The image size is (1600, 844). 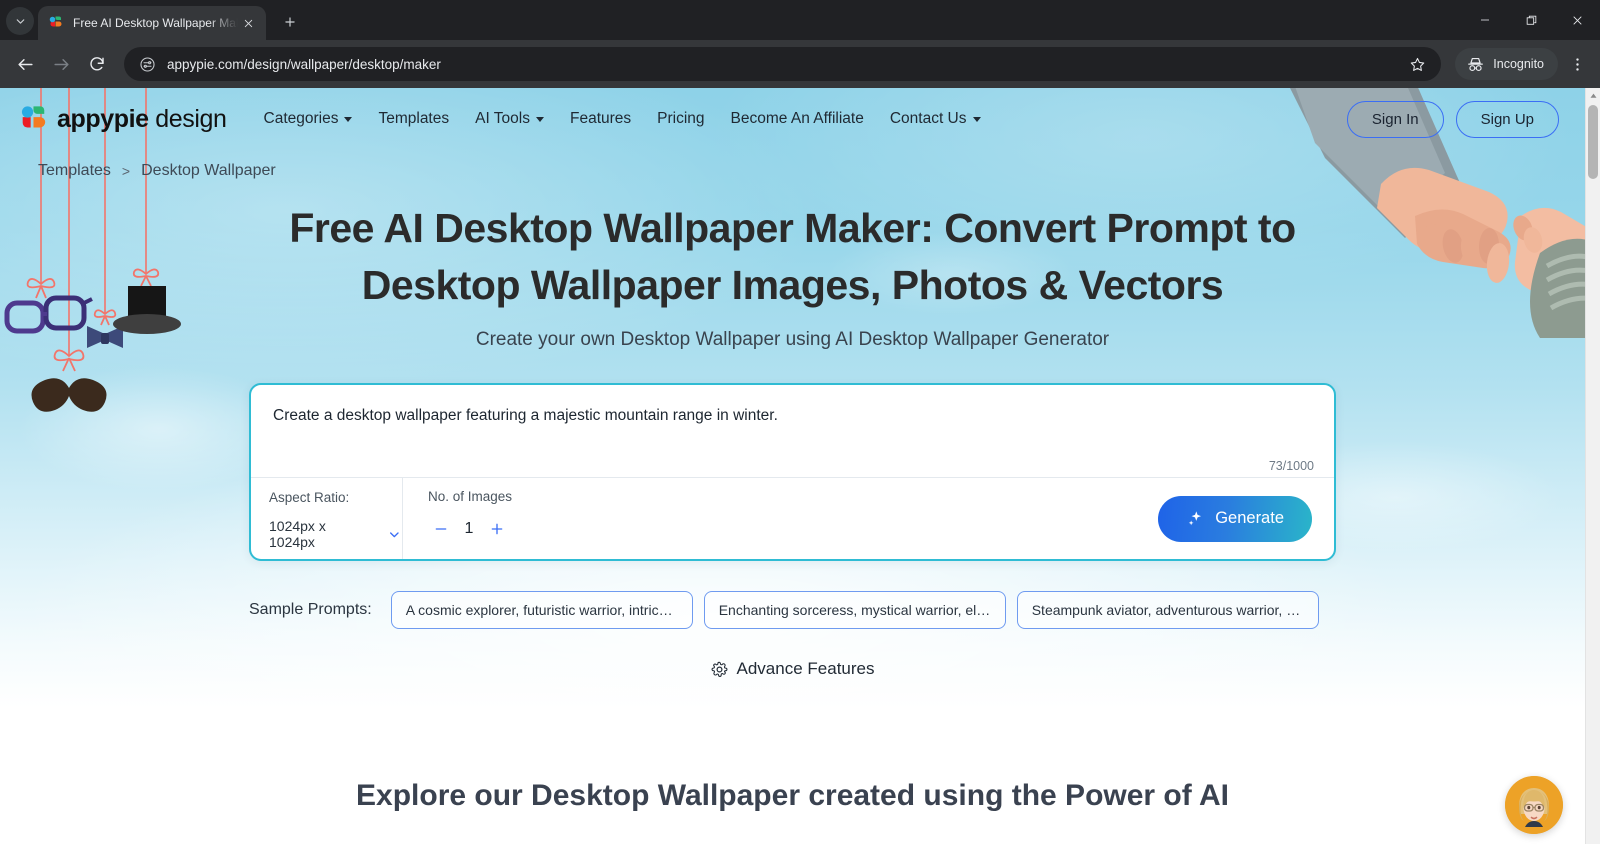 I want to click on nav-item-contact-us: Contact Us, so click(x=935, y=119).